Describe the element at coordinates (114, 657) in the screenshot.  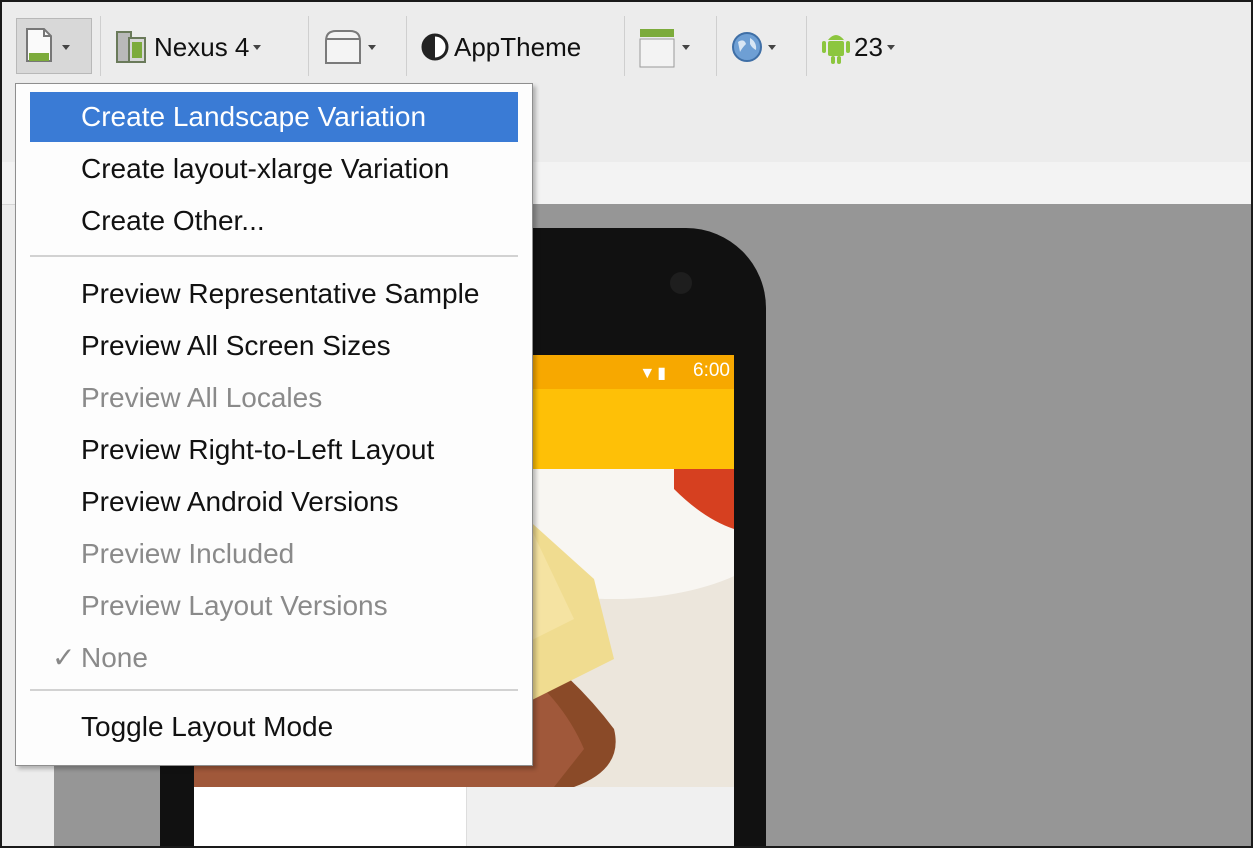
I see `menu-item-none-label: None` at that location.